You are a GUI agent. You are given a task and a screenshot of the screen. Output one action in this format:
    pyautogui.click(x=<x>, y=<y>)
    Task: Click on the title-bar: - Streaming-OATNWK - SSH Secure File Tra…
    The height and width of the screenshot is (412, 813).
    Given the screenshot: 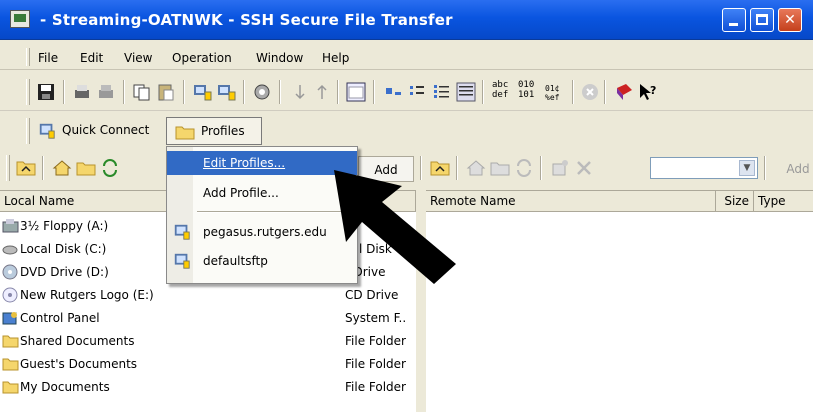 What is the action you would take?
    pyautogui.click(x=406, y=20)
    